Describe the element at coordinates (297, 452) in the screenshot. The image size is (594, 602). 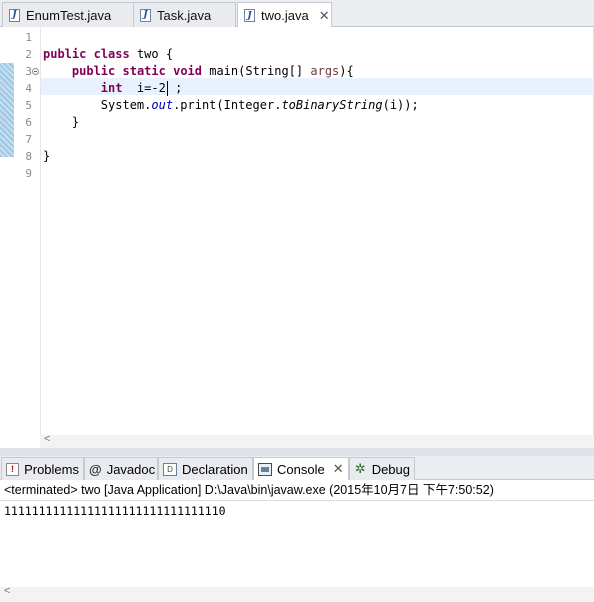
I see `panel-separator` at that location.